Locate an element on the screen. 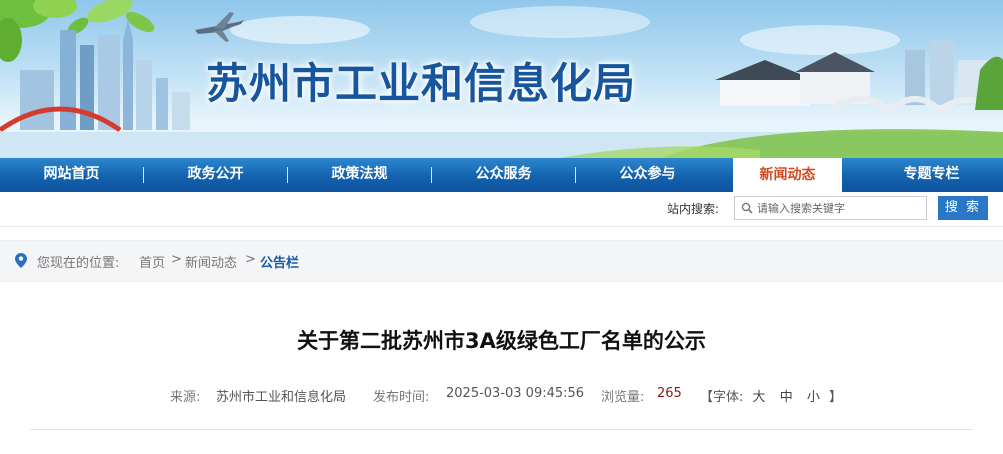 The height and width of the screenshot is (454, 1003). search-label: 站内搜索: is located at coordinates (693, 209).